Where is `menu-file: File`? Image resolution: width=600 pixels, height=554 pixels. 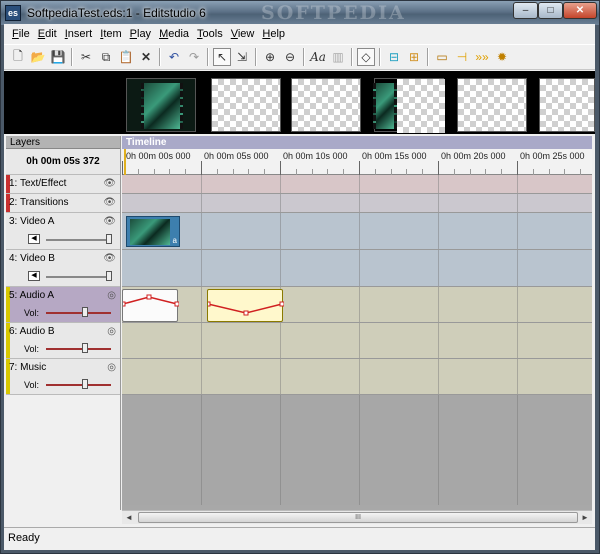 menu-file: File is located at coordinates (21, 34).